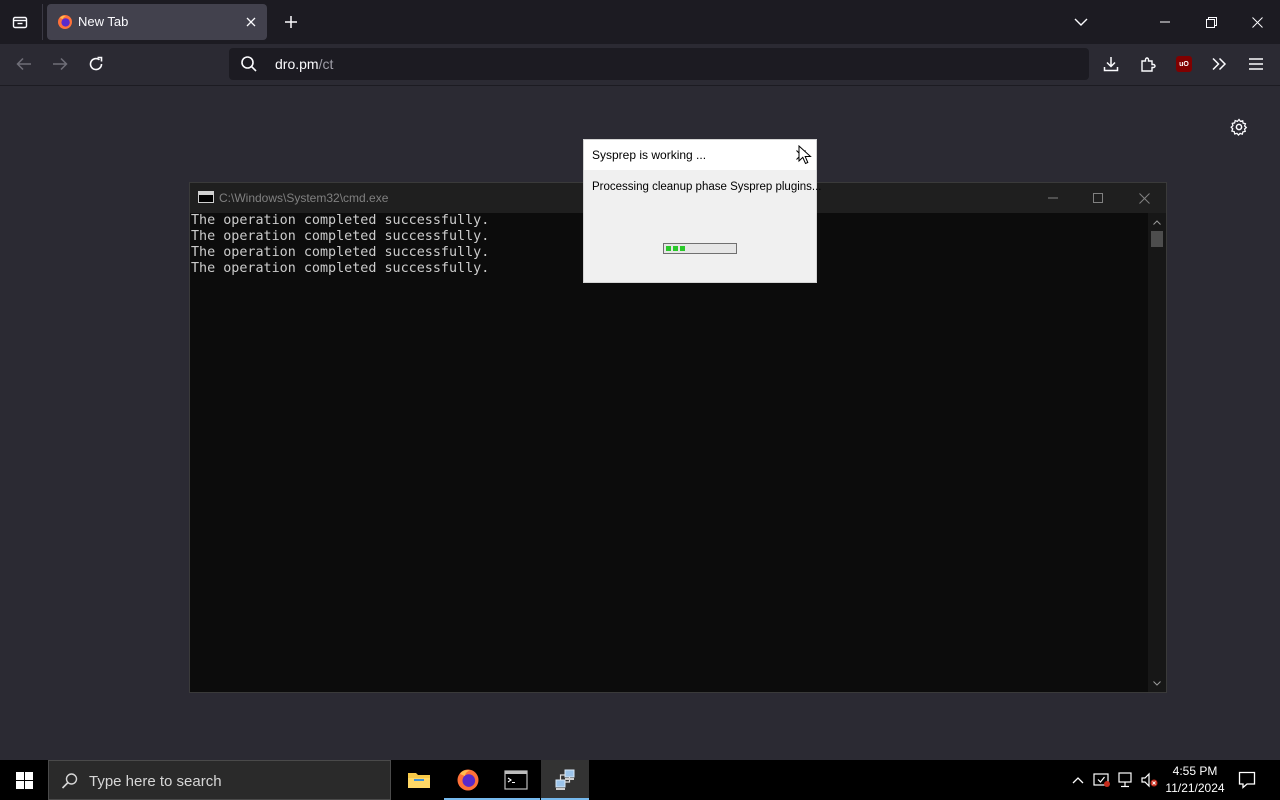  Describe the element at coordinates (157, 22) in the screenshot. I see `tab-new-tab: New Tab` at that location.